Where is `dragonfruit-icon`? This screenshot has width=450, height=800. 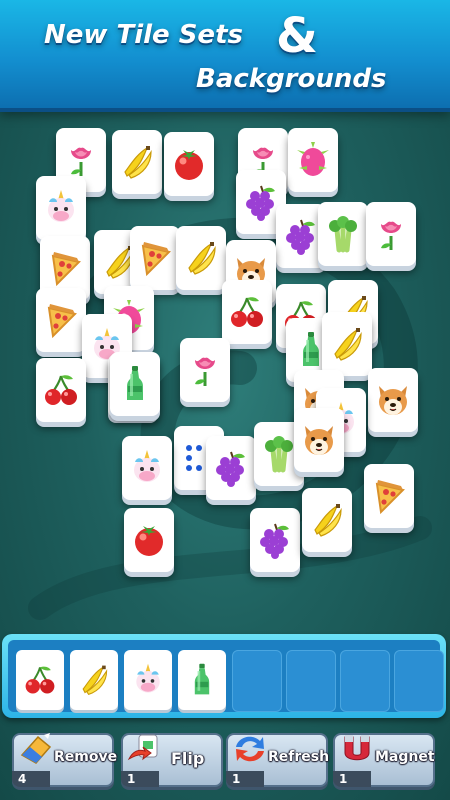 dragonfruit-icon is located at coordinates (313, 160).